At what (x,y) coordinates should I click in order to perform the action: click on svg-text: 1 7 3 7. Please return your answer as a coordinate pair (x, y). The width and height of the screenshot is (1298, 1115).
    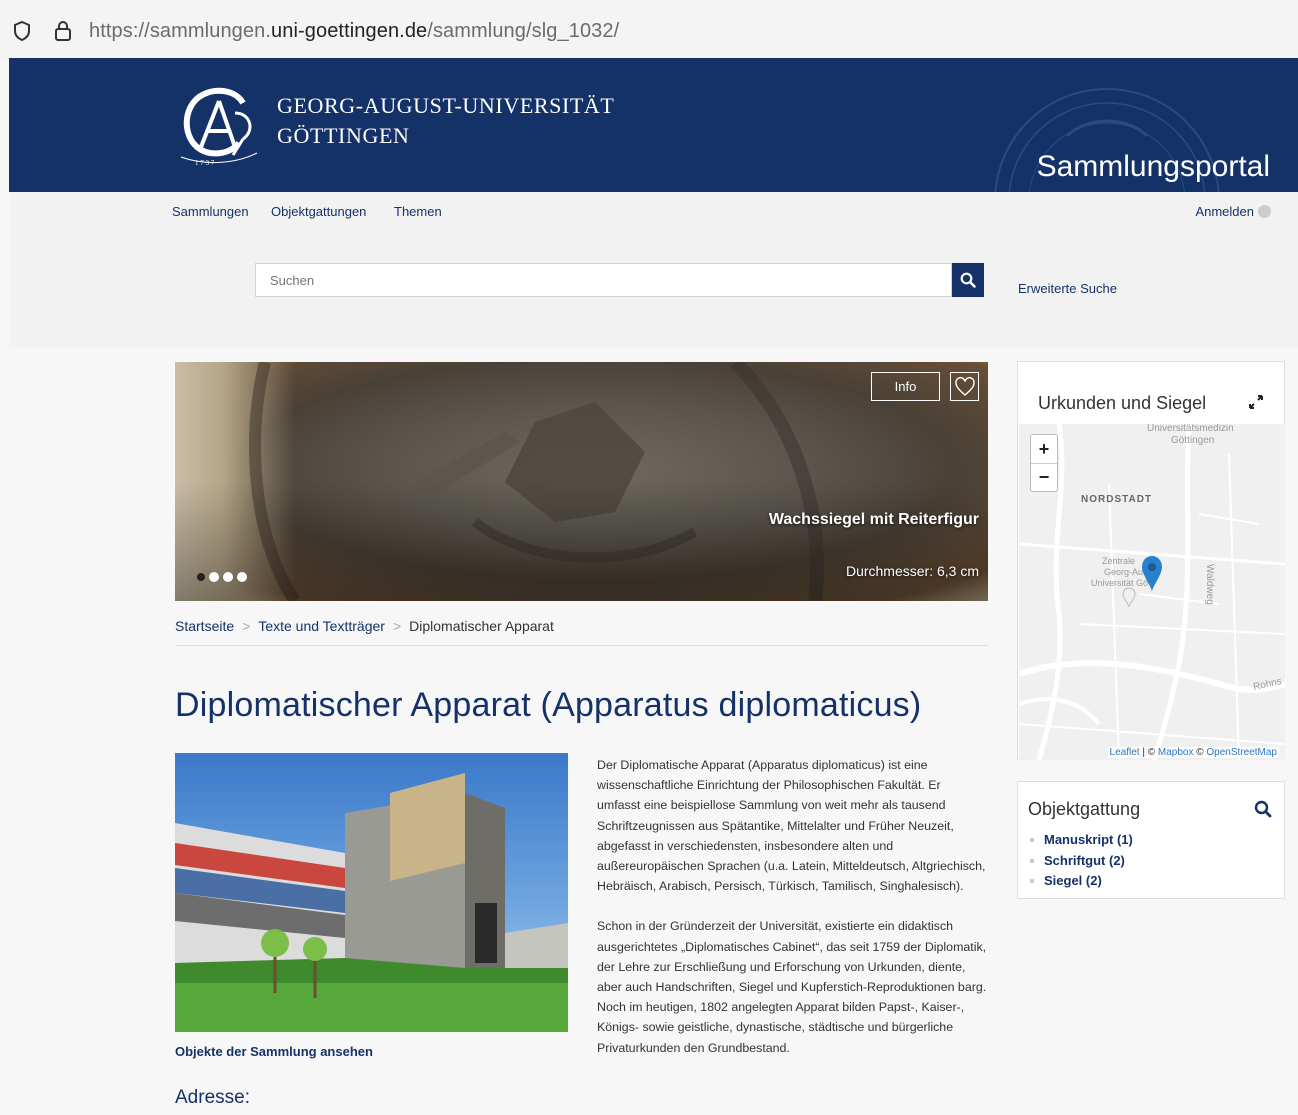
    Looking at the image, I should click on (205, 163).